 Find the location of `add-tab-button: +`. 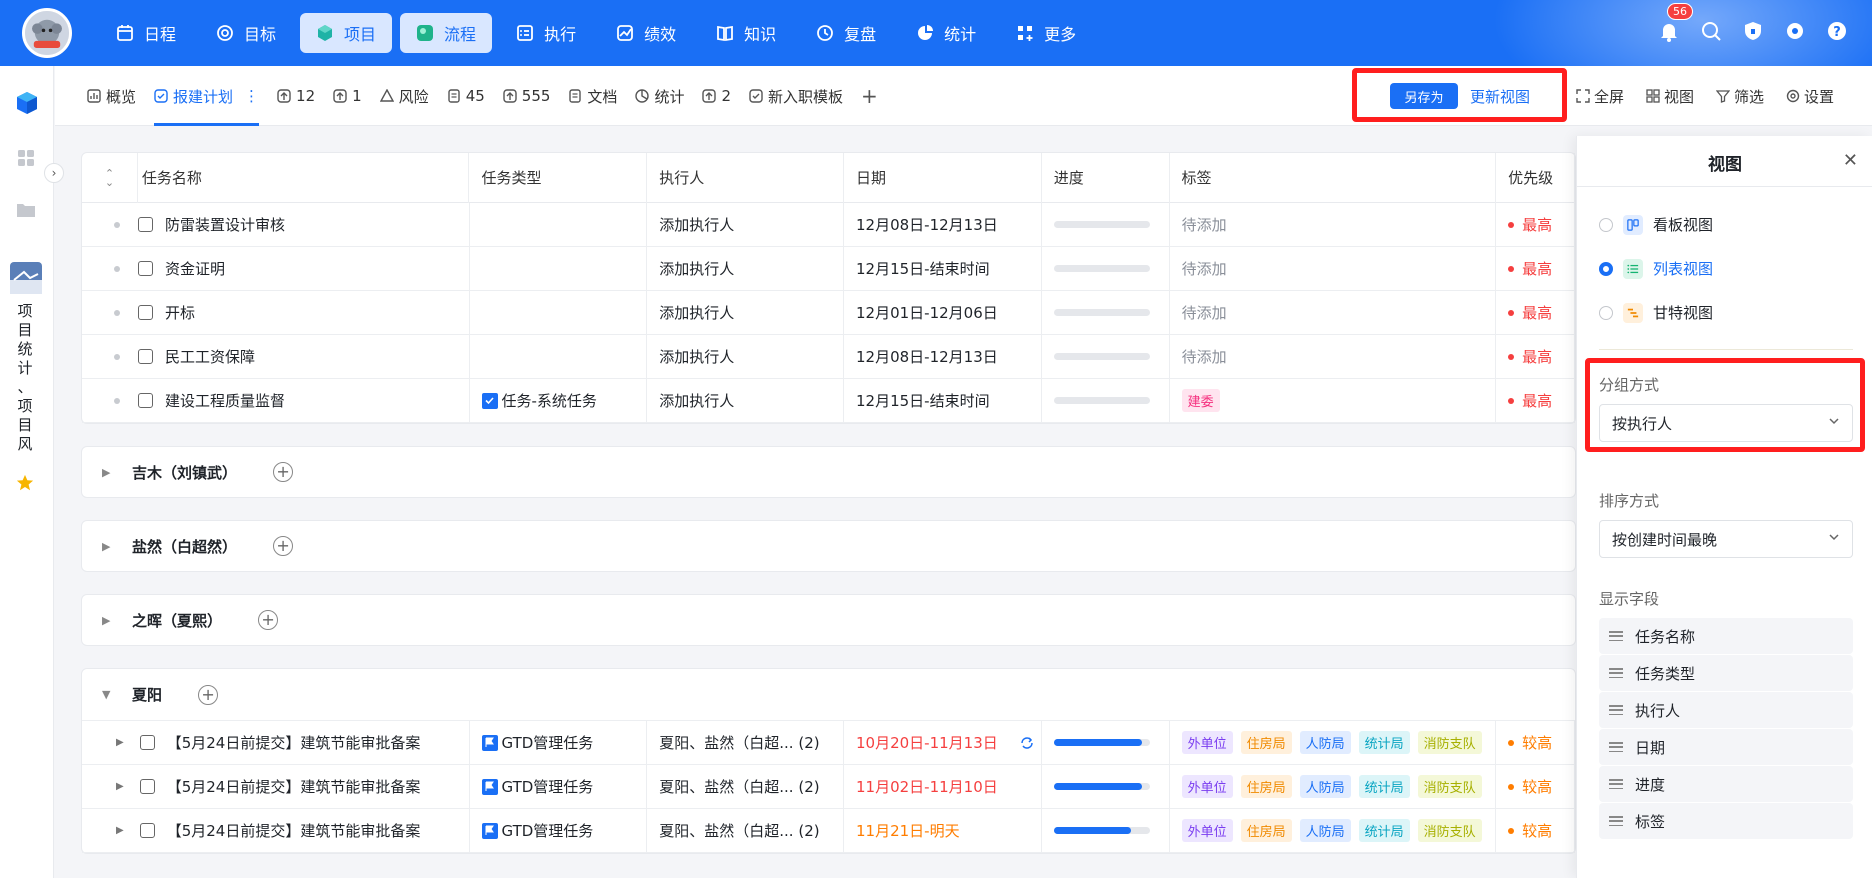

add-tab-button: + is located at coordinates (869, 96).